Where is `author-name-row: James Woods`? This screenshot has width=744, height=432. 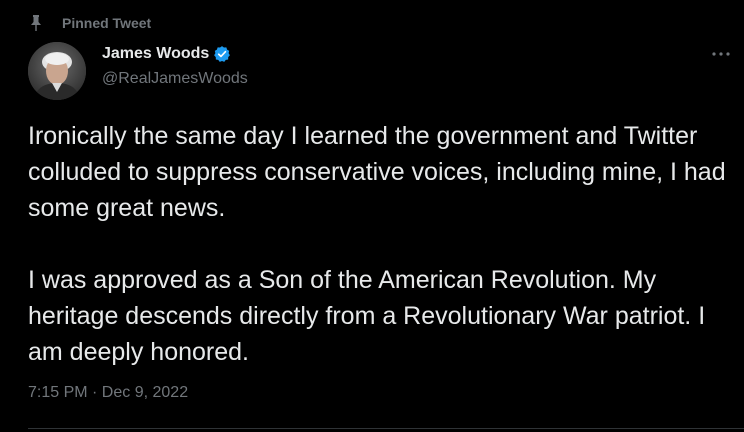 author-name-row: James Woods is located at coordinates (175, 54).